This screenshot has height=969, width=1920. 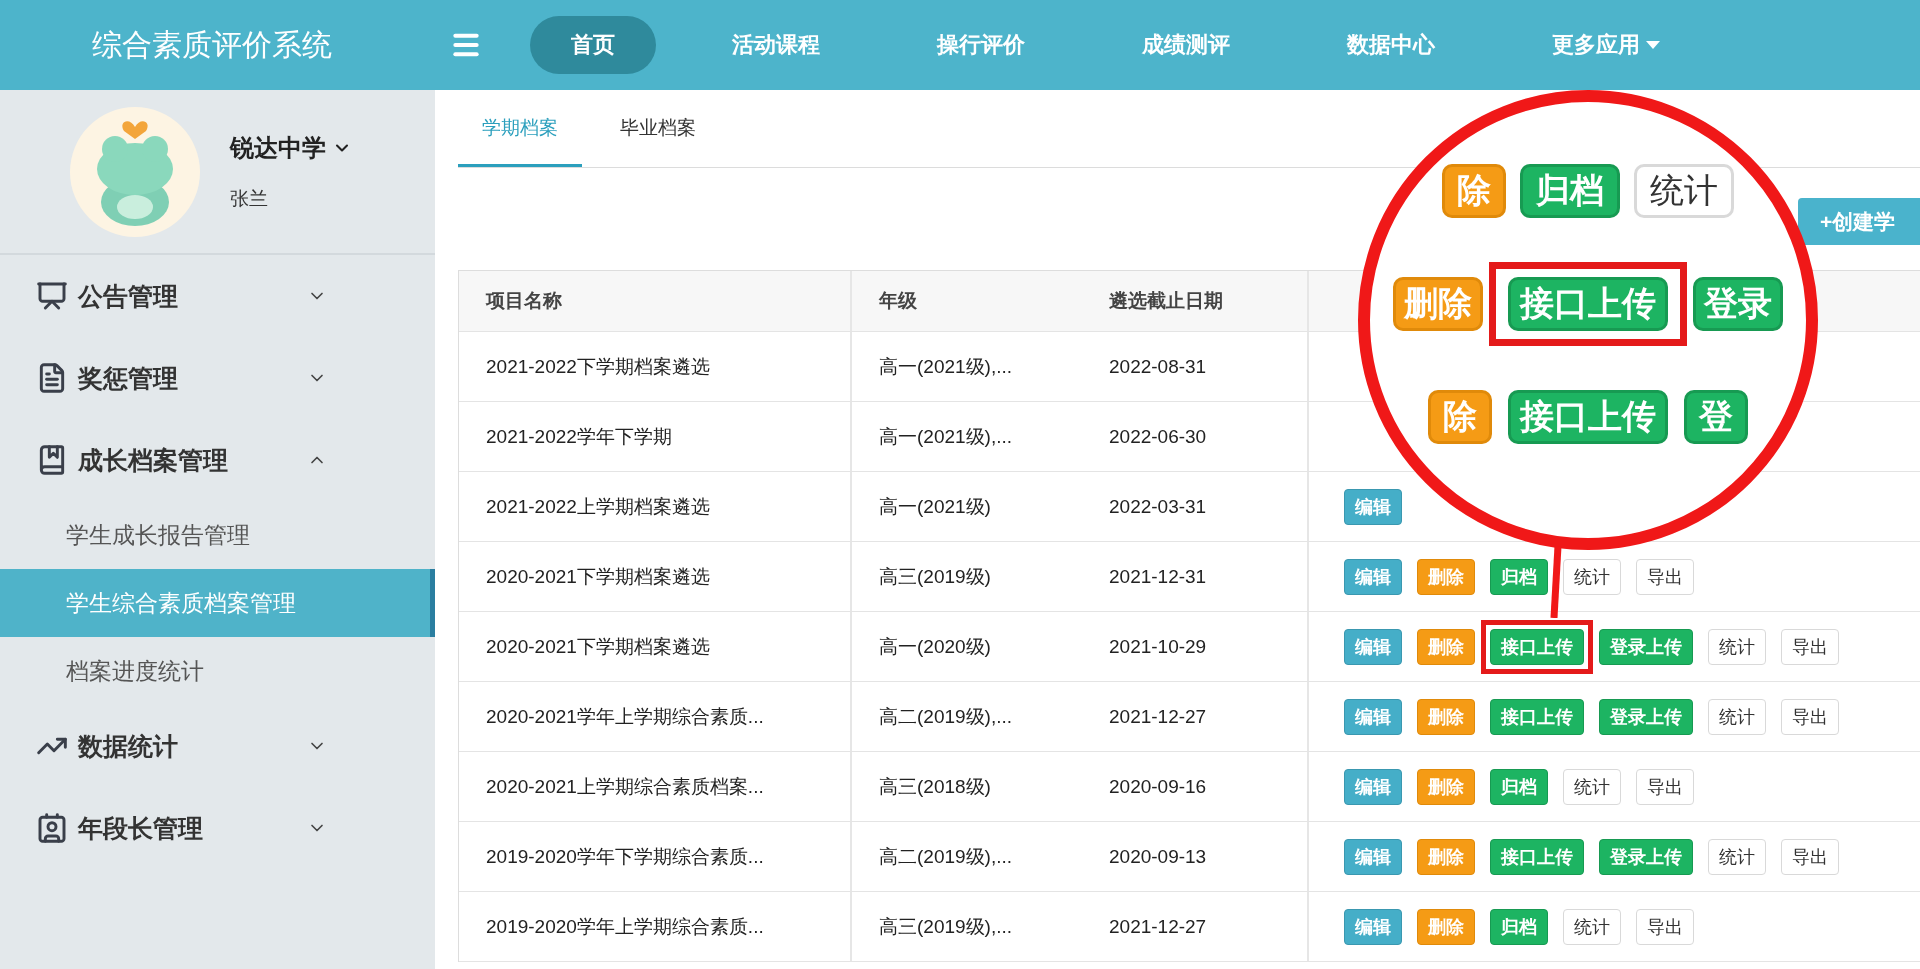 What do you see at coordinates (1438, 304) in the screenshot?
I see `magnified-button: 删除` at bounding box center [1438, 304].